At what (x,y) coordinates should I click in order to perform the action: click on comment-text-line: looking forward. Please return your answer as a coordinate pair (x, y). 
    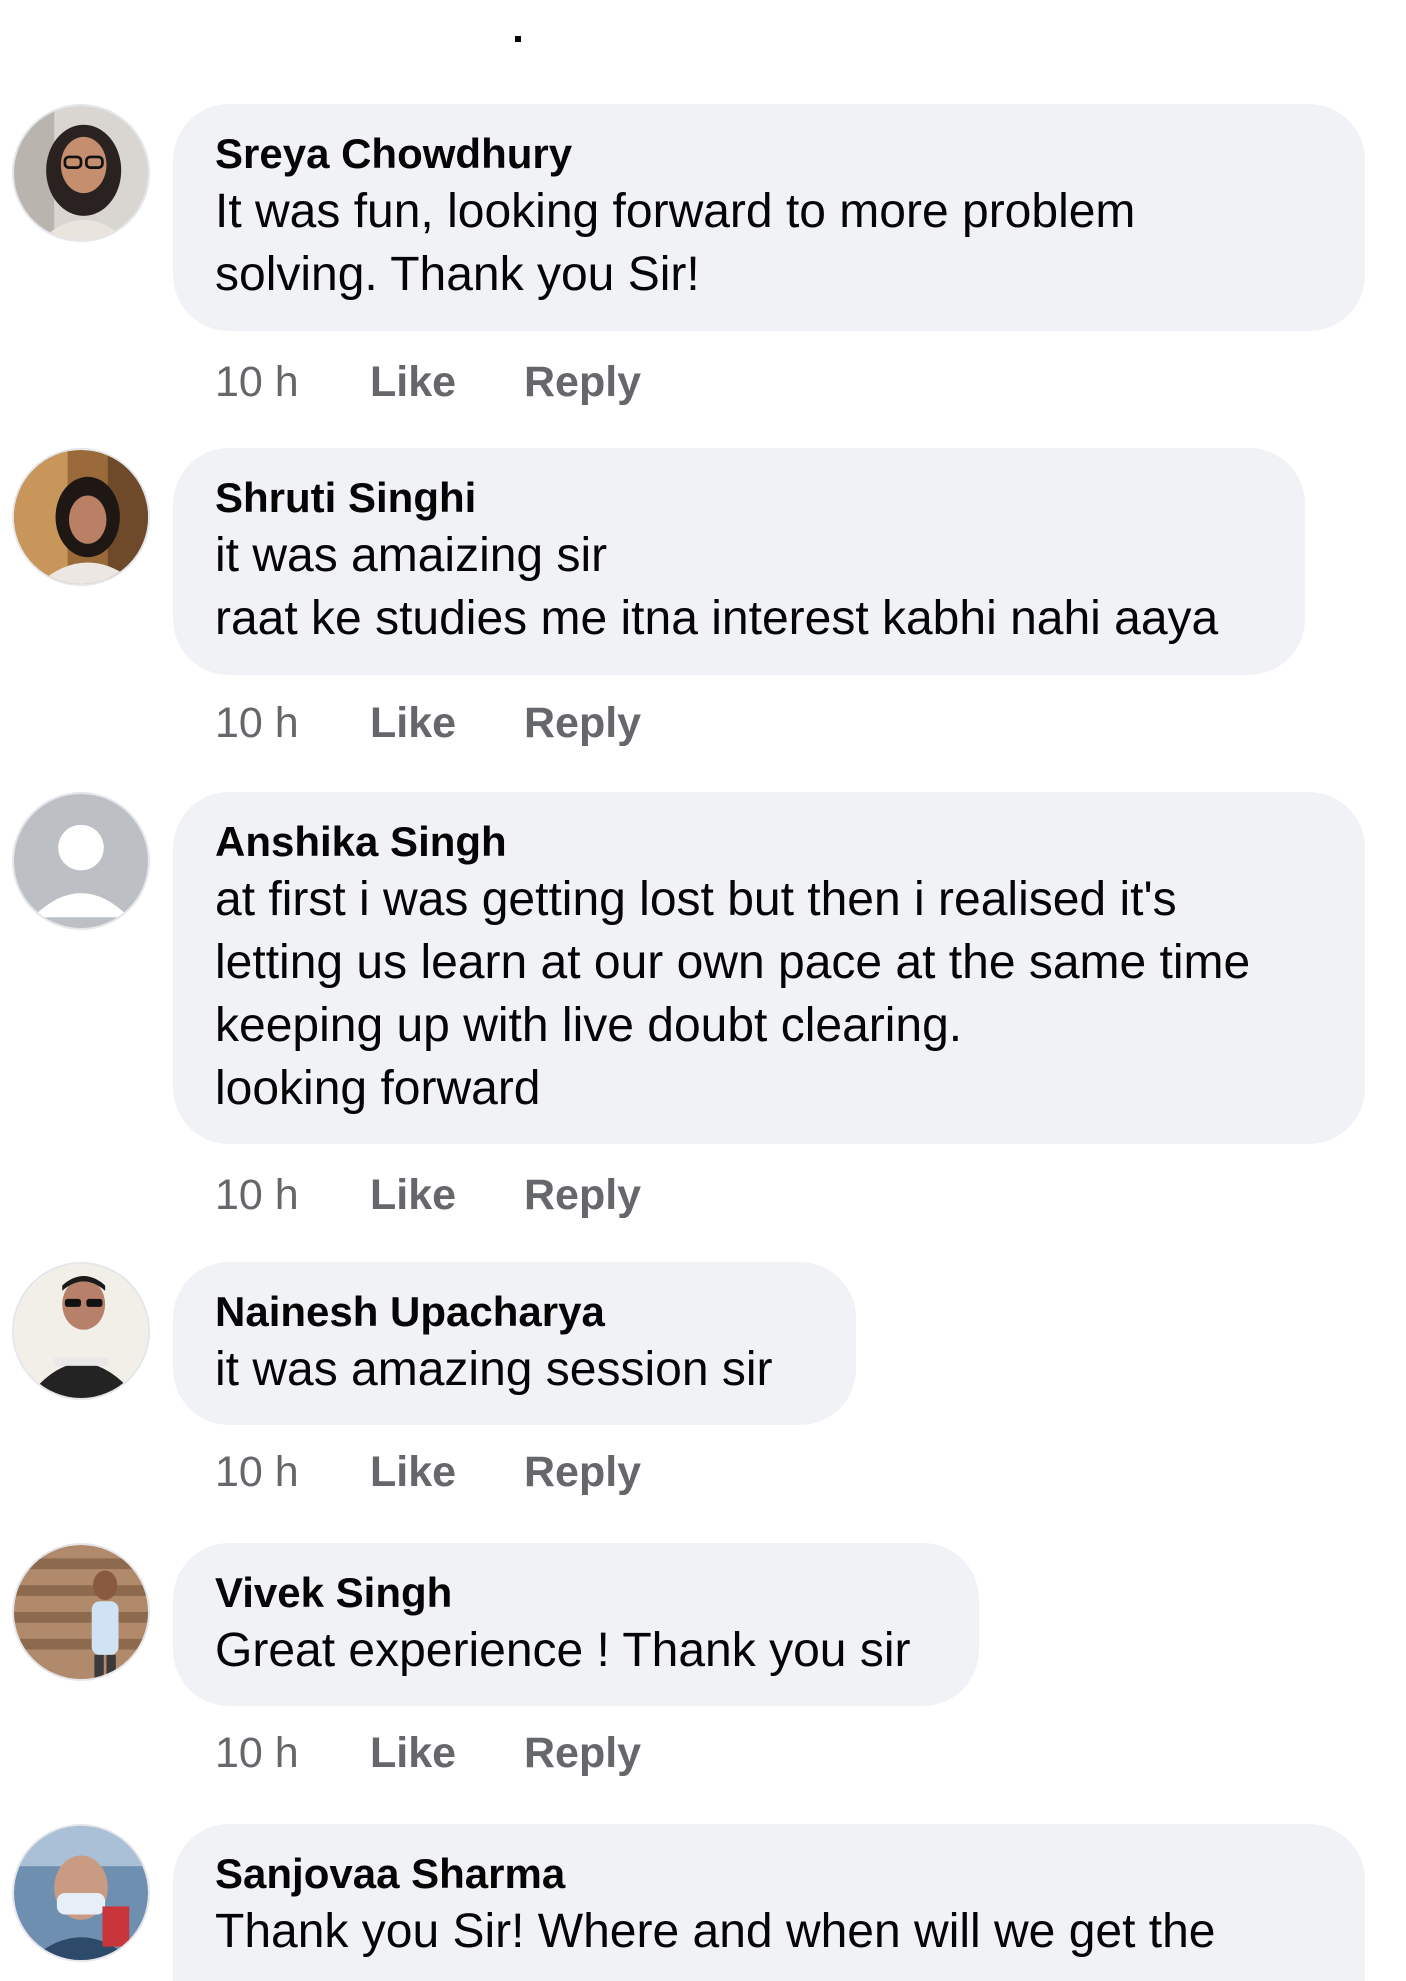
    Looking at the image, I should click on (378, 1088).